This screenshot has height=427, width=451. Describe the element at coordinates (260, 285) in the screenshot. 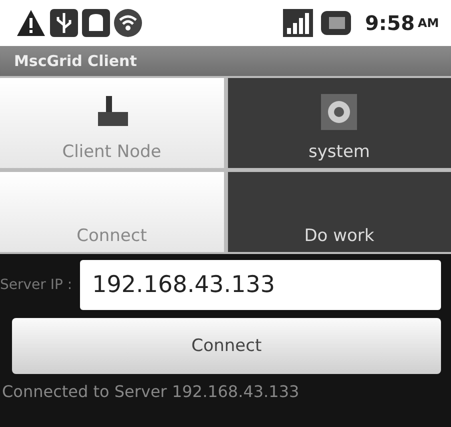

I see `server-ip-field: 192.168.43.133` at that location.